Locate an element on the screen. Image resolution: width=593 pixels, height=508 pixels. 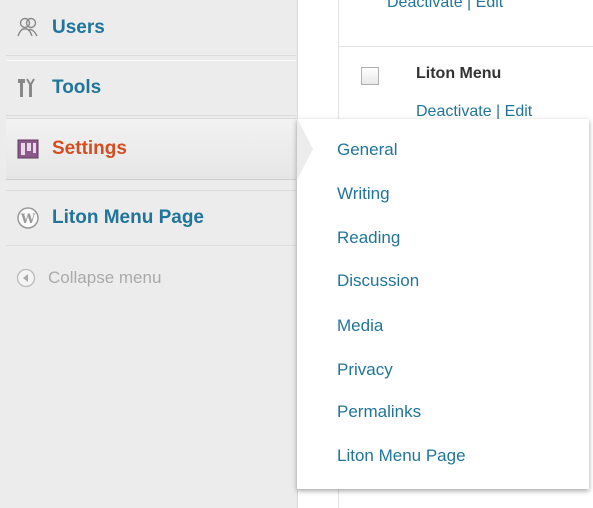
submenu-item-writing: Writing is located at coordinates (363, 194).